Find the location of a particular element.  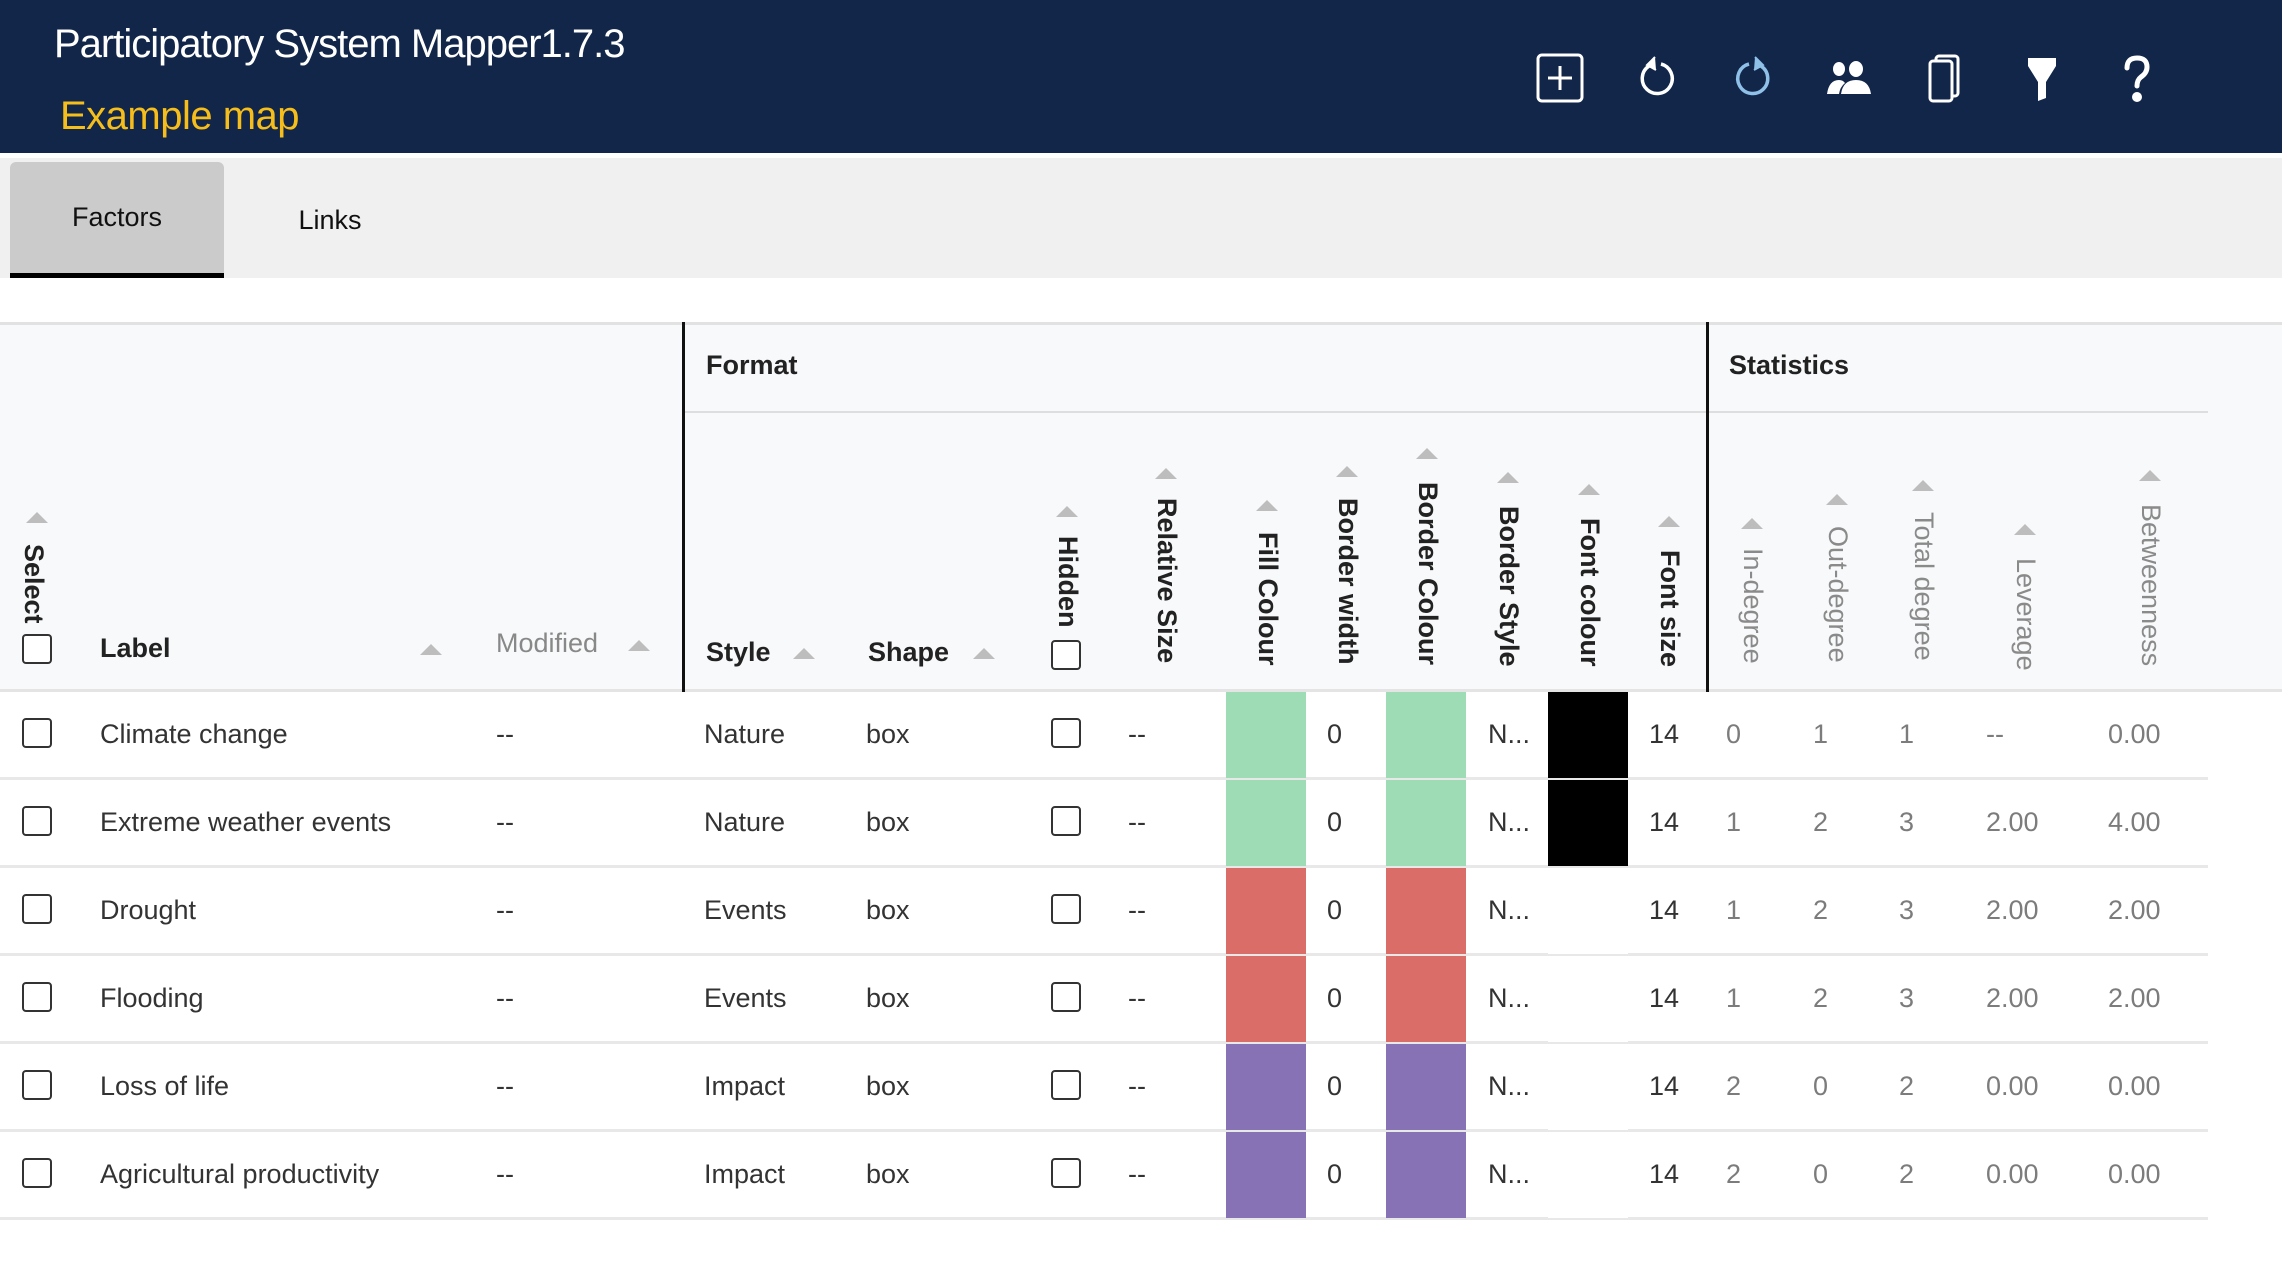

sort-font-size-icon is located at coordinates (1669, 521).